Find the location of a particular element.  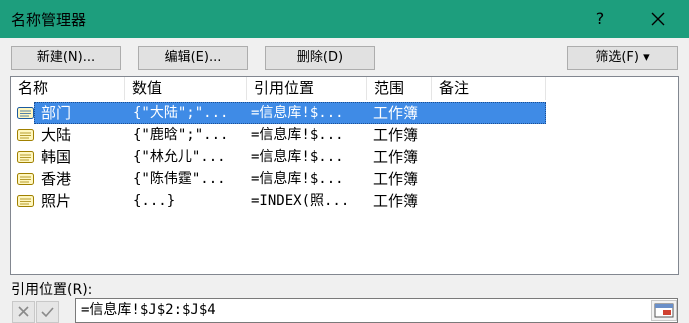

delete-button: 删除(D) is located at coordinates (320, 58).